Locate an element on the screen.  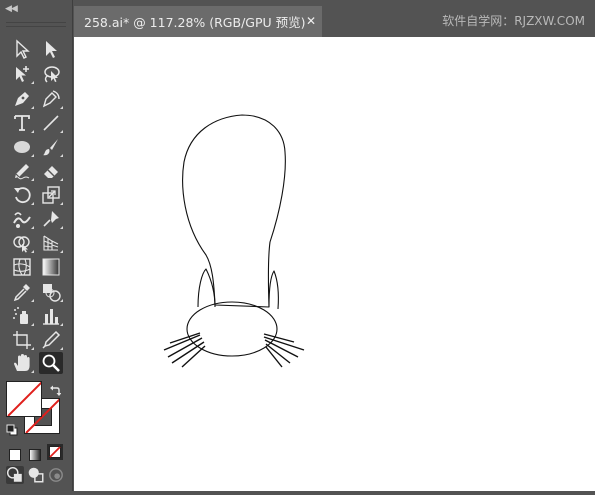
draw-behind-icon is located at coordinates (36, 475).